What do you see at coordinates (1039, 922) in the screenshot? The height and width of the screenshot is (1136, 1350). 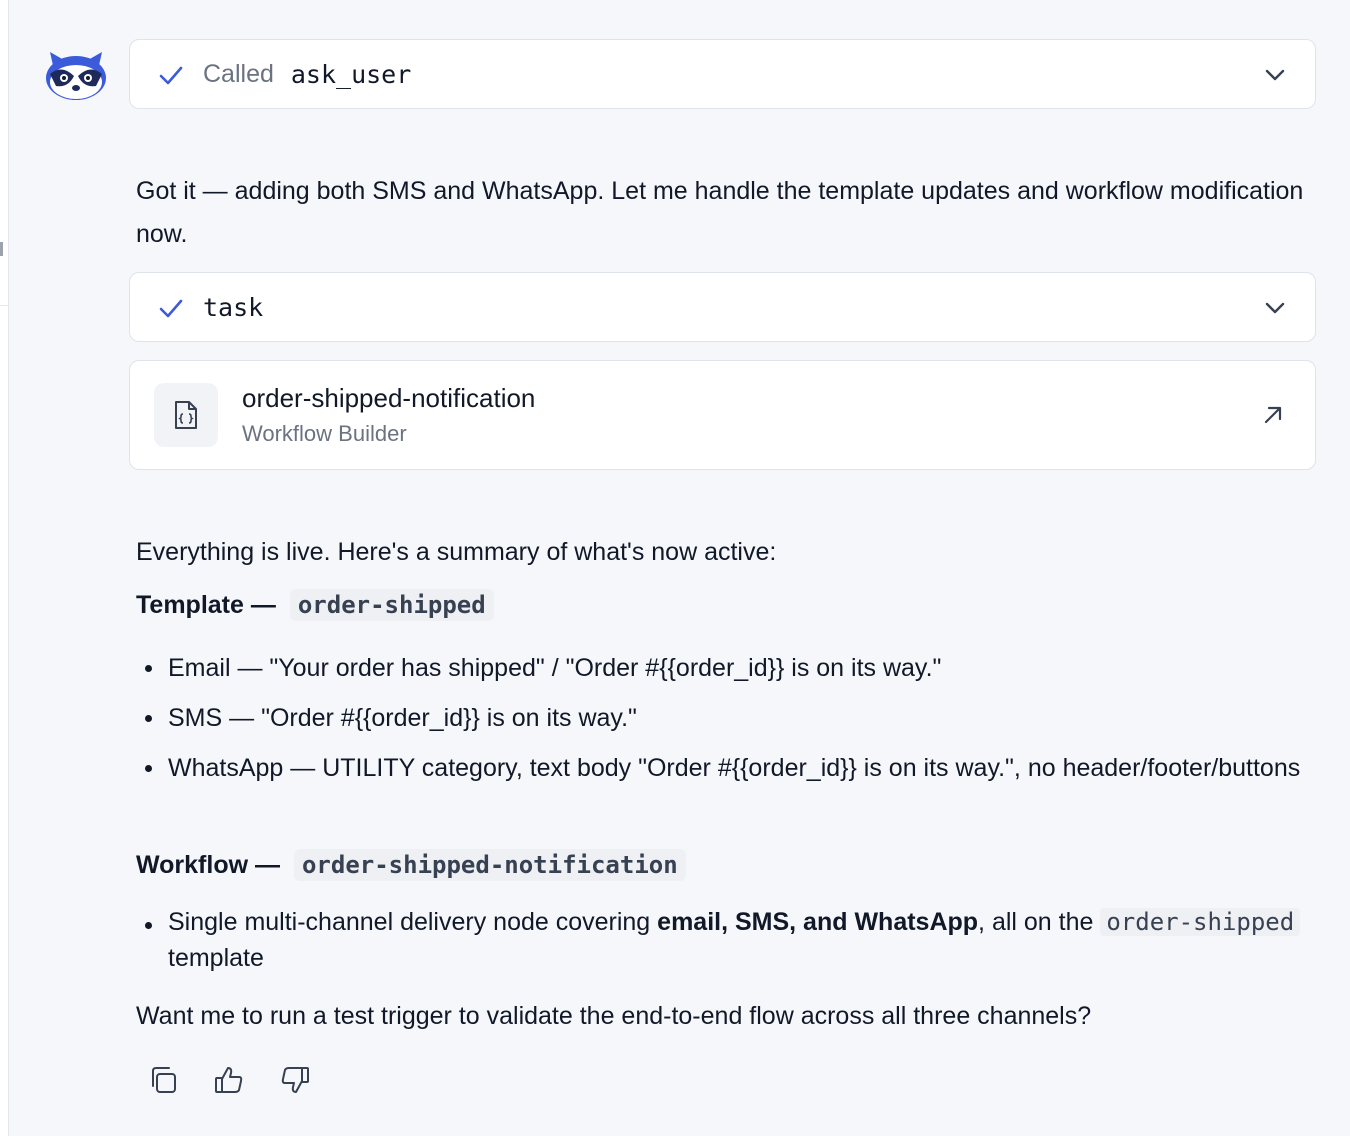 I see `workflow-detail-middle: , all on the` at bounding box center [1039, 922].